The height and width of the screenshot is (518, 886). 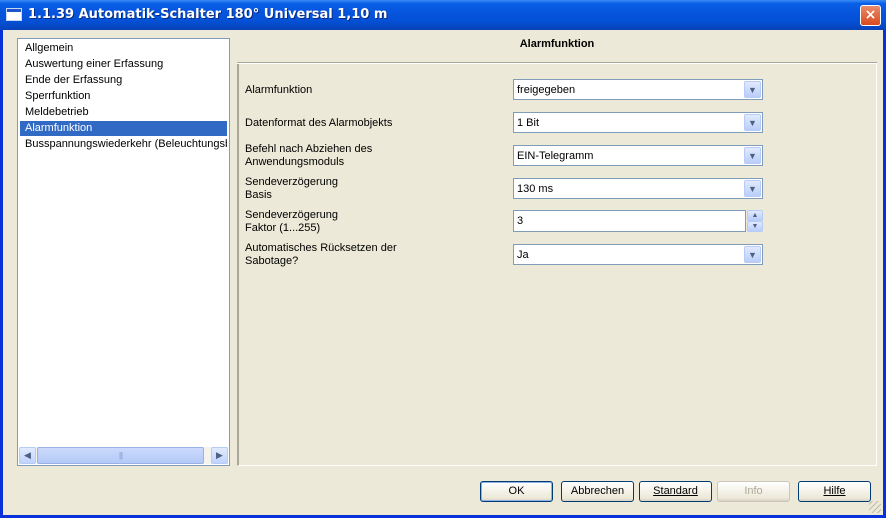 I want to click on resize-grip-icon, so click(x=875, y=507).